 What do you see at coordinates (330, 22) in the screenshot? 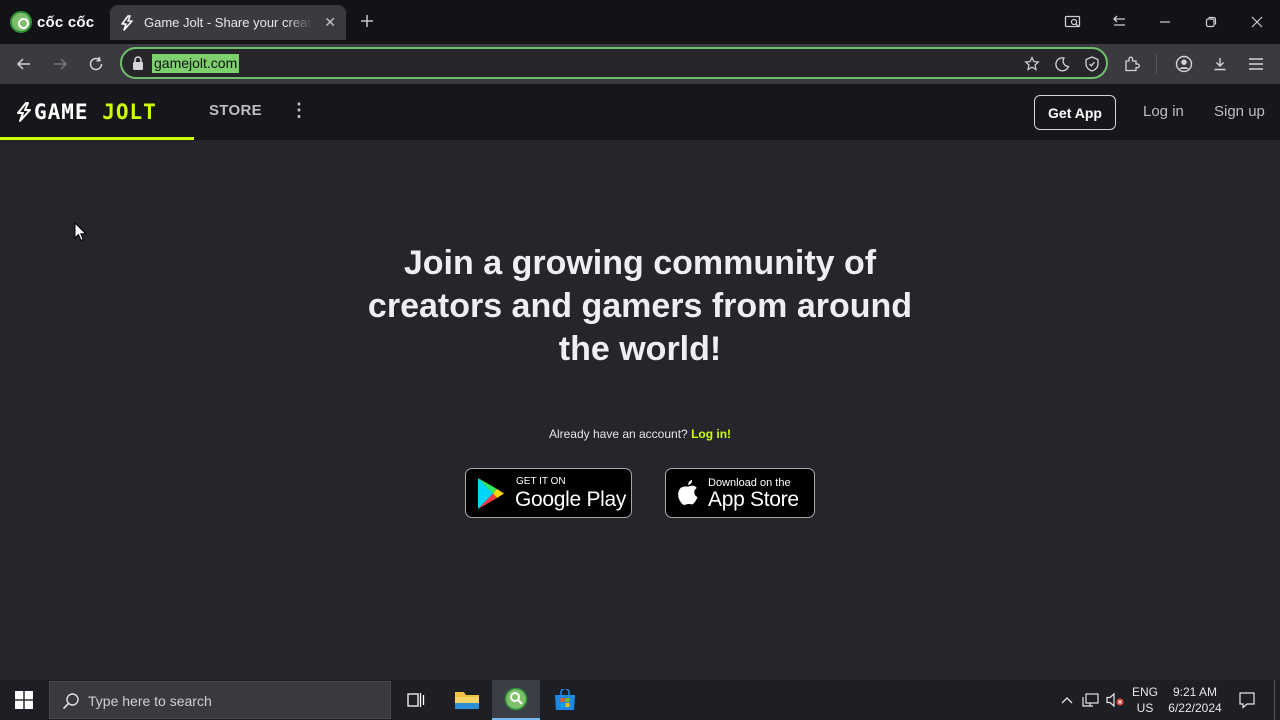
I see `tab-close-icon: ✕` at bounding box center [330, 22].